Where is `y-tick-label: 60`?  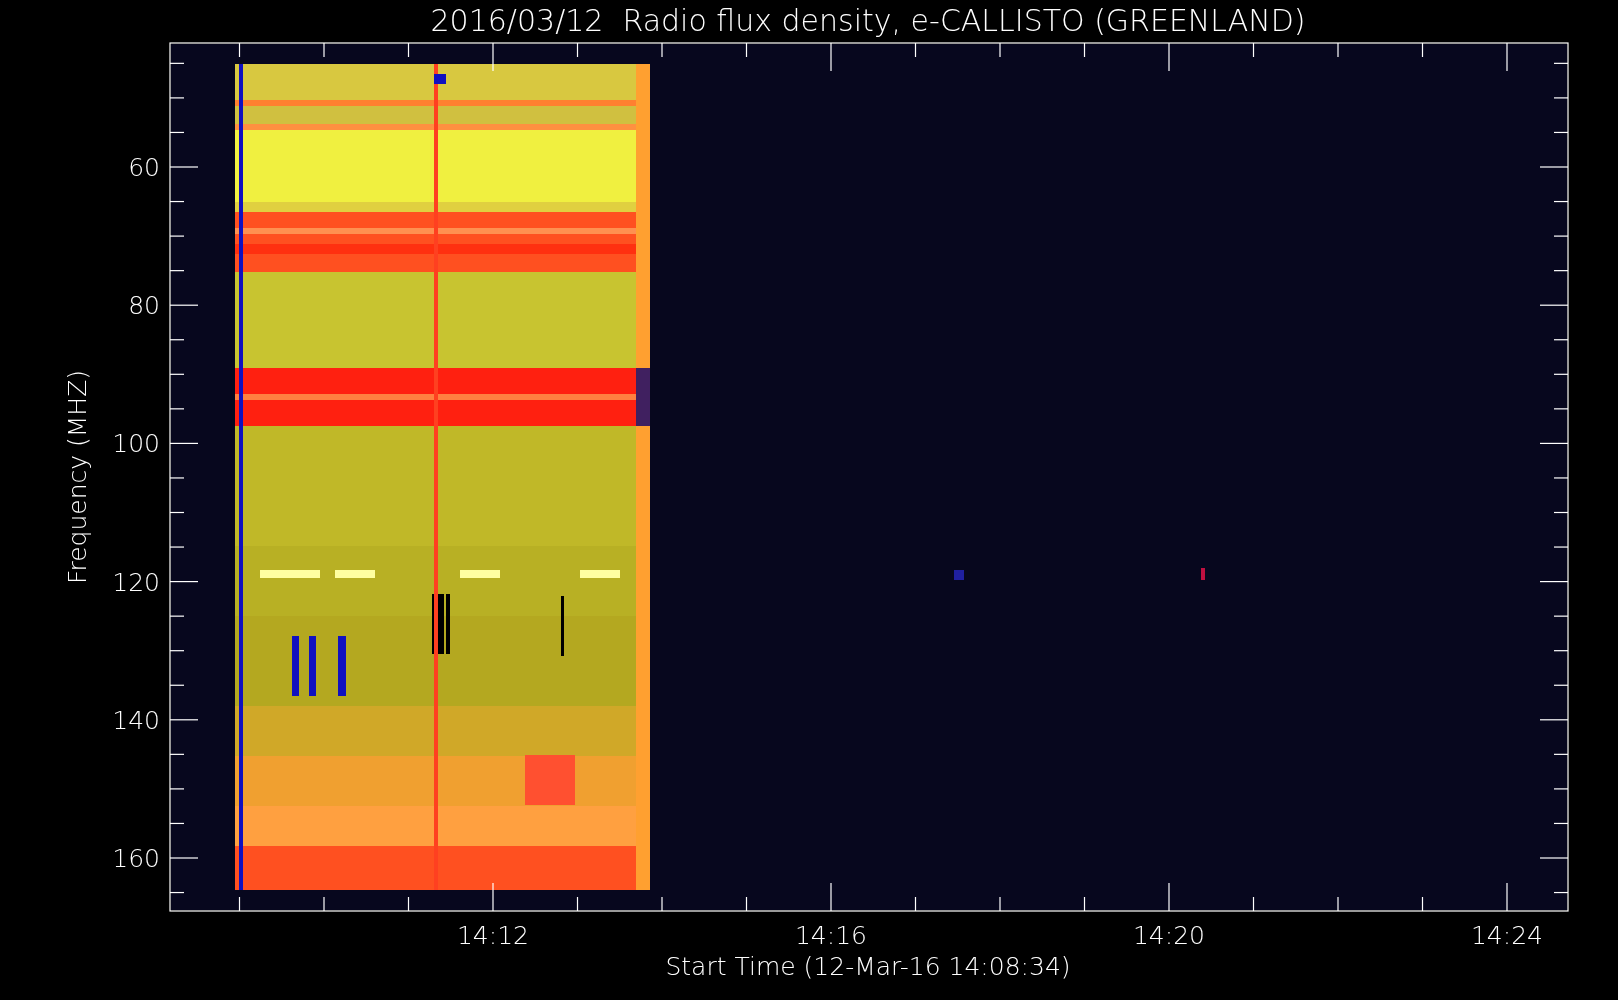
y-tick-label: 60 is located at coordinates (144, 167).